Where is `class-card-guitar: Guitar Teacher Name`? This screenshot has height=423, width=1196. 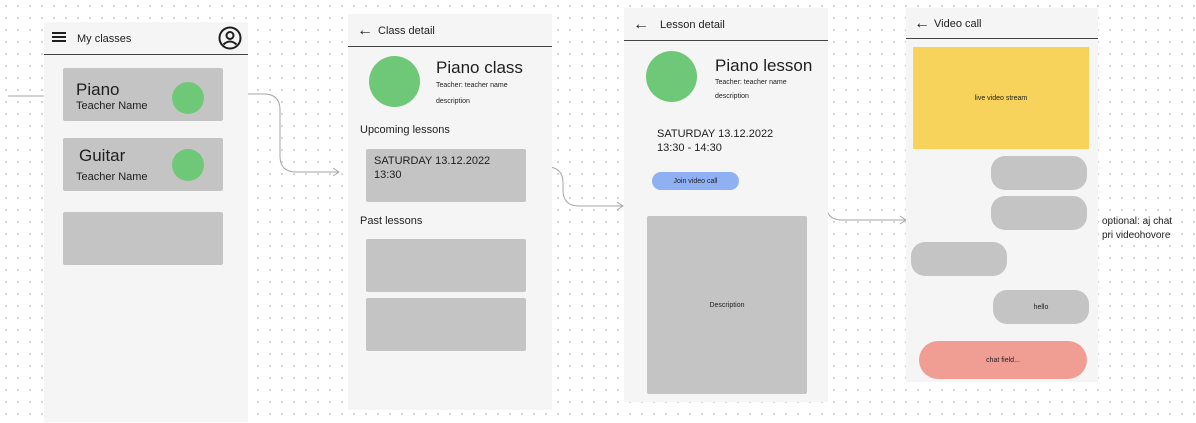
class-card-guitar: Guitar Teacher Name is located at coordinates (143, 164).